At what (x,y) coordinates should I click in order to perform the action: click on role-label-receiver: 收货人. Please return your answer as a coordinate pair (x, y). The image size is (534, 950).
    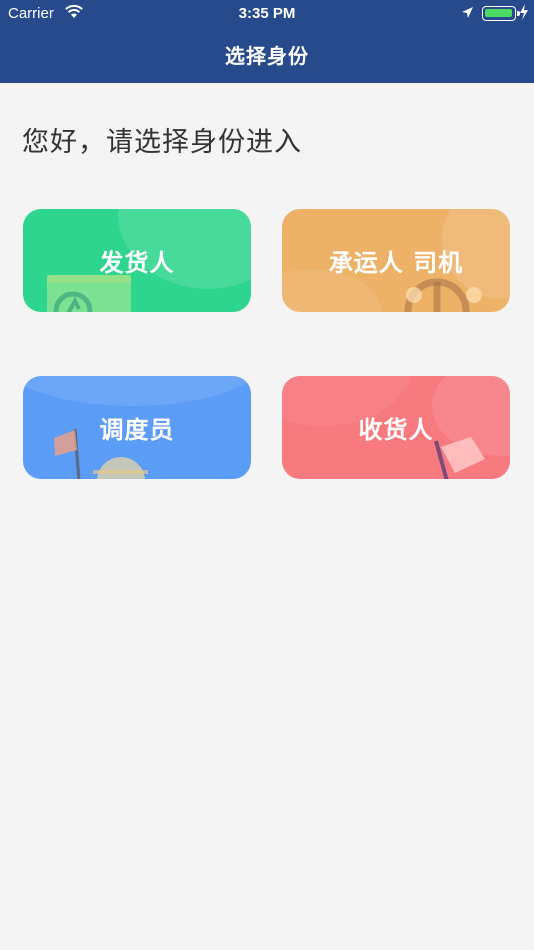
    Looking at the image, I should click on (396, 430).